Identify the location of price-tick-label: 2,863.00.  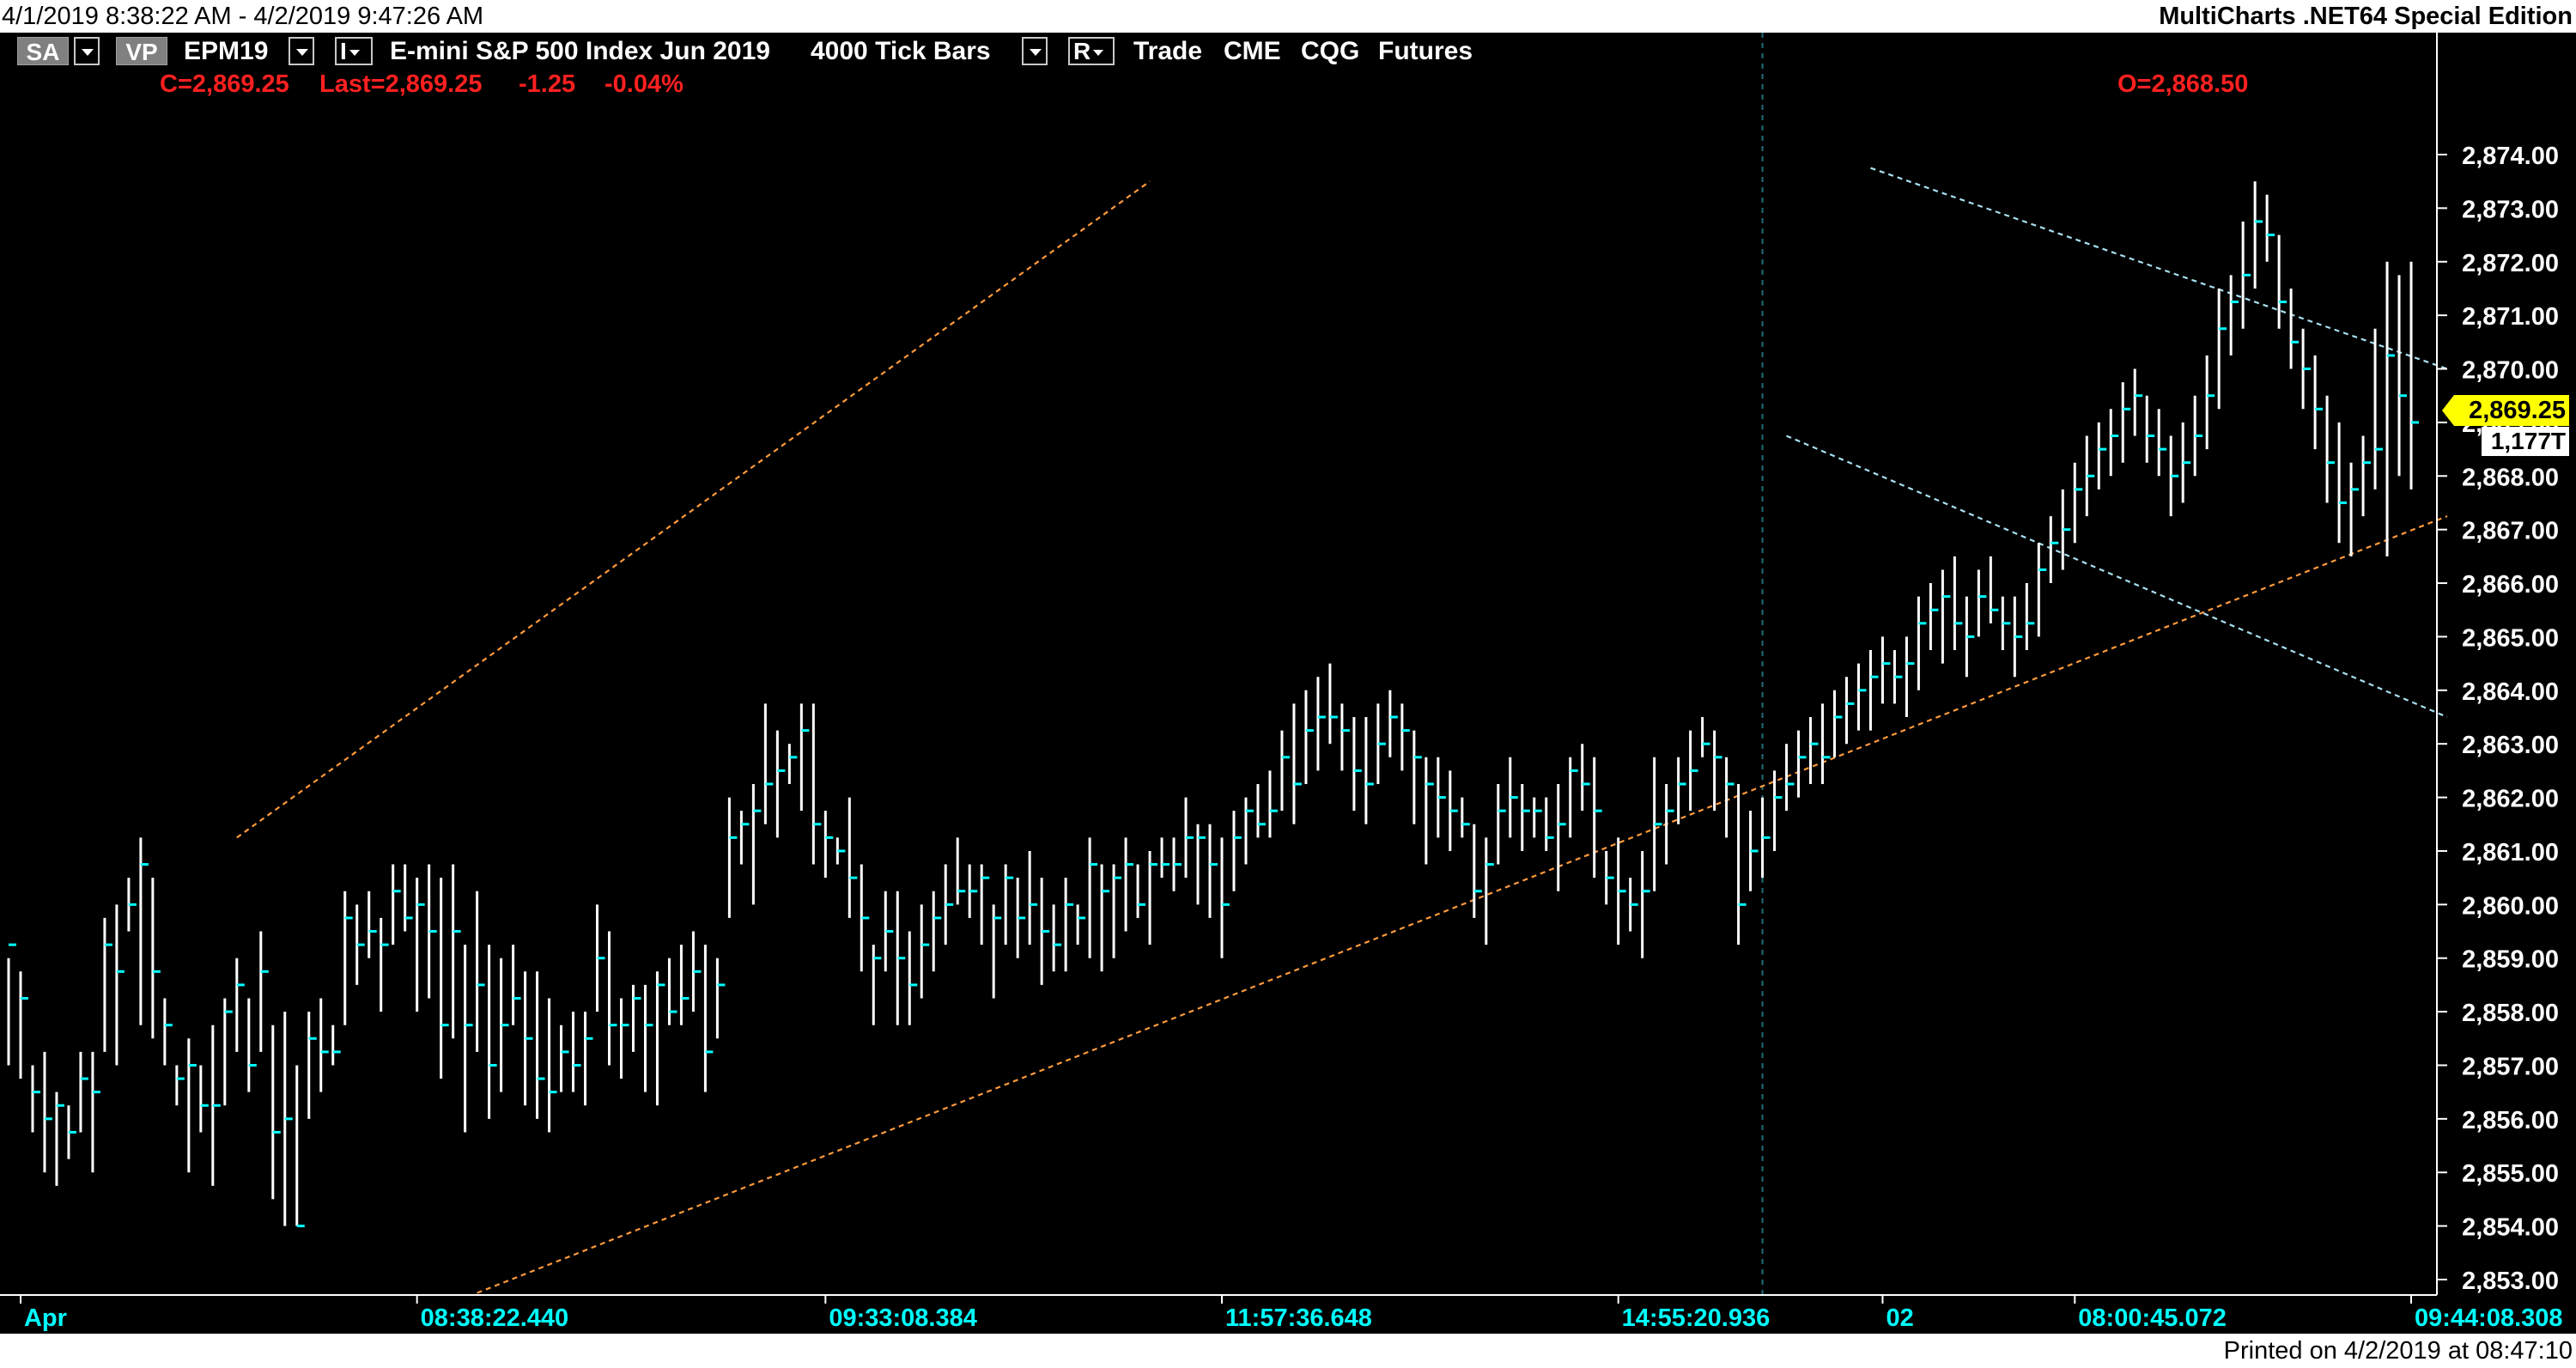
(2510, 745).